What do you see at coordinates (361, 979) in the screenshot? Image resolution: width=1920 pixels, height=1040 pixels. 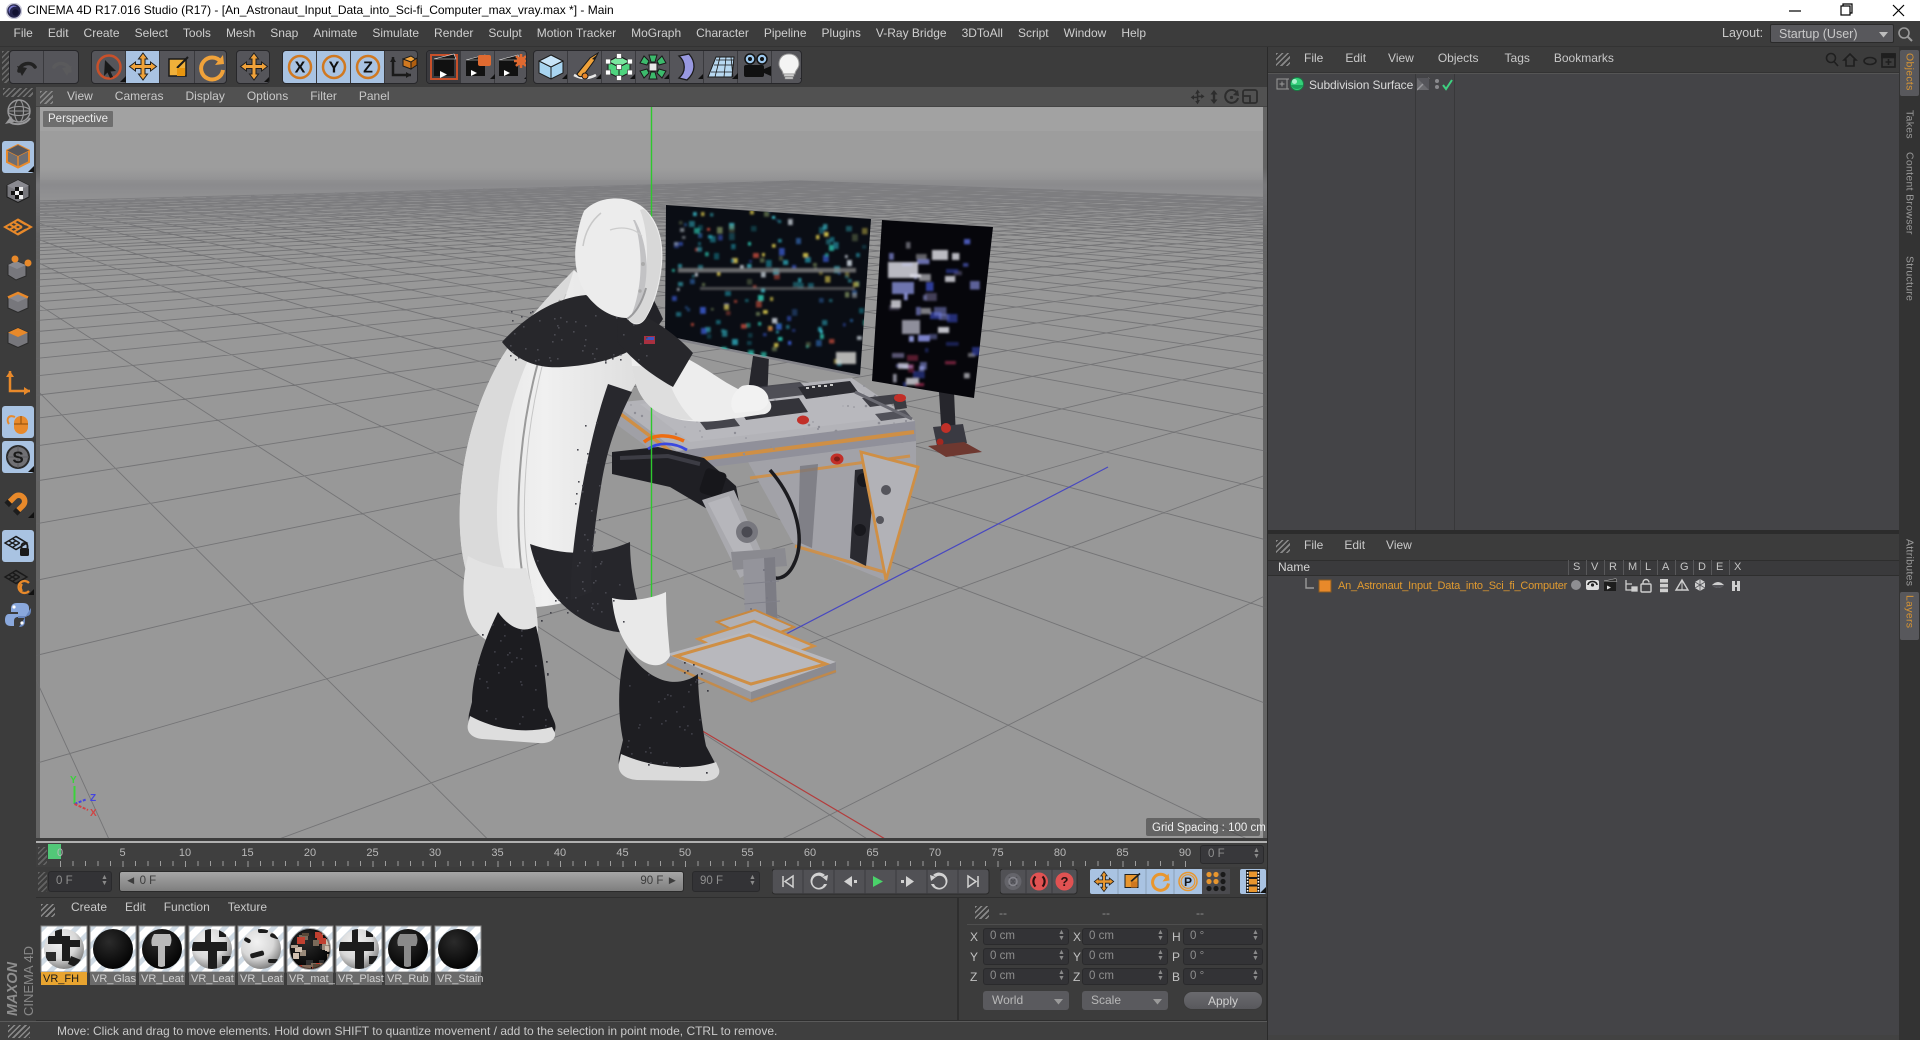 I see `svg-text: VR_Plast` at bounding box center [361, 979].